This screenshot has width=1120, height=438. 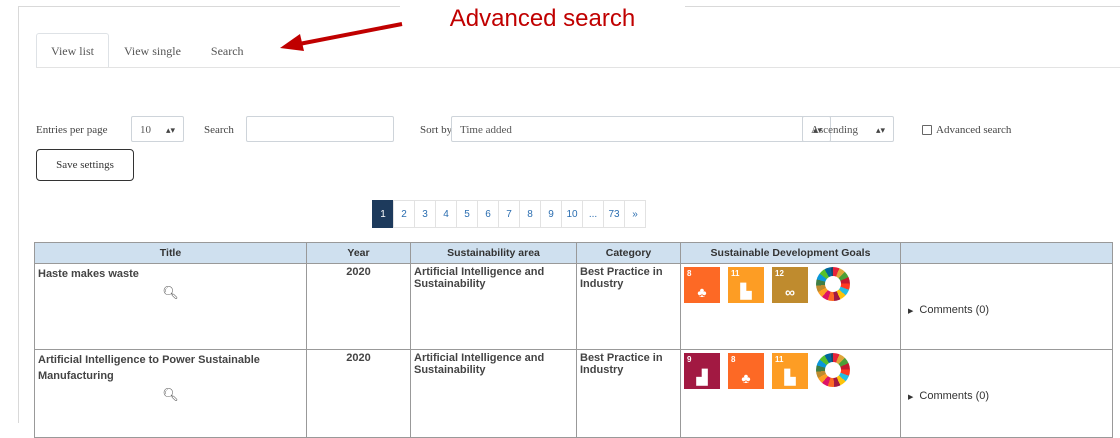 What do you see at coordinates (614, 214) in the screenshot?
I see `page-link: 73` at bounding box center [614, 214].